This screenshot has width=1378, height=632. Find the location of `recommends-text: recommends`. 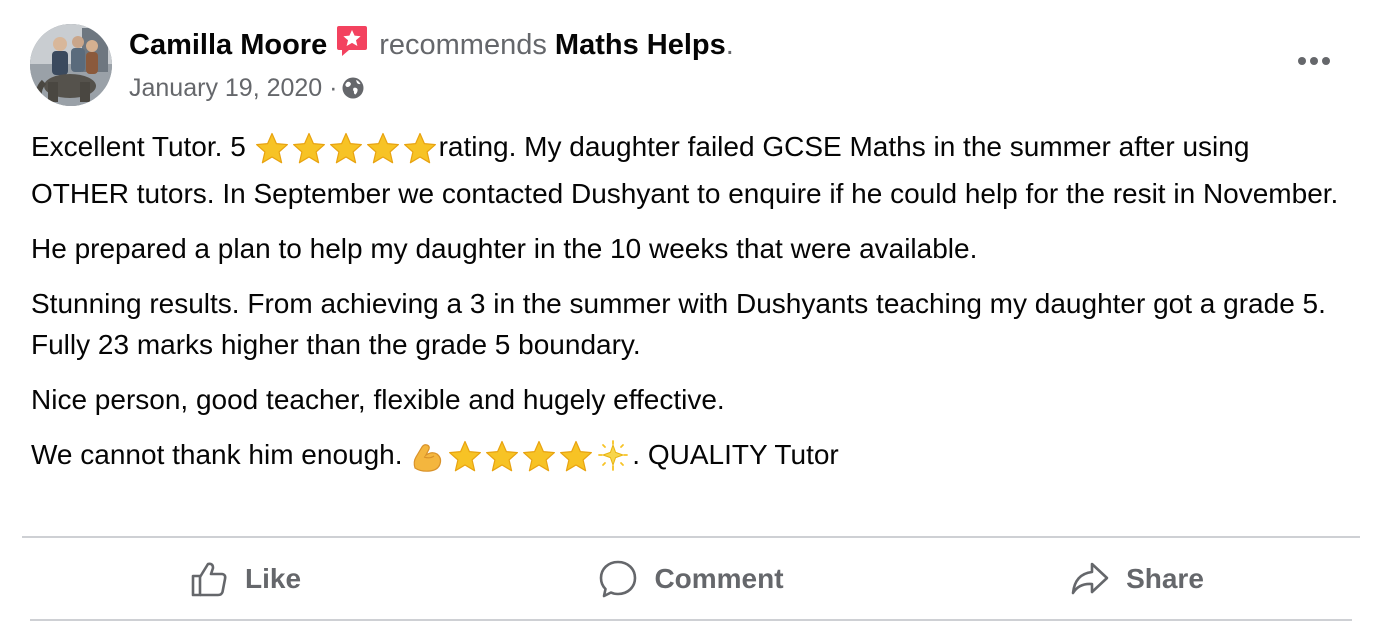

recommends-text: recommends is located at coordinates (463, 45).